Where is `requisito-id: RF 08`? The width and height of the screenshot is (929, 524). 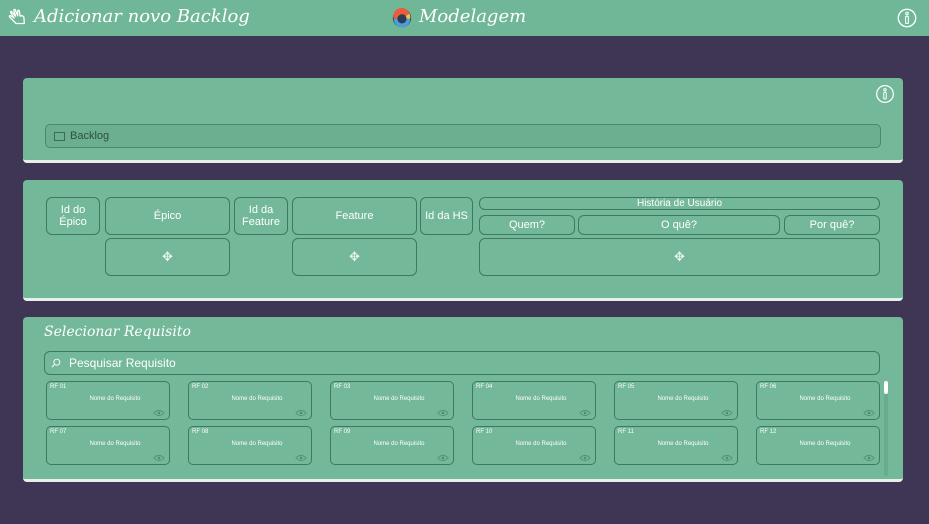
requisito-id: RF 08 is located at coordinates (200, 432).